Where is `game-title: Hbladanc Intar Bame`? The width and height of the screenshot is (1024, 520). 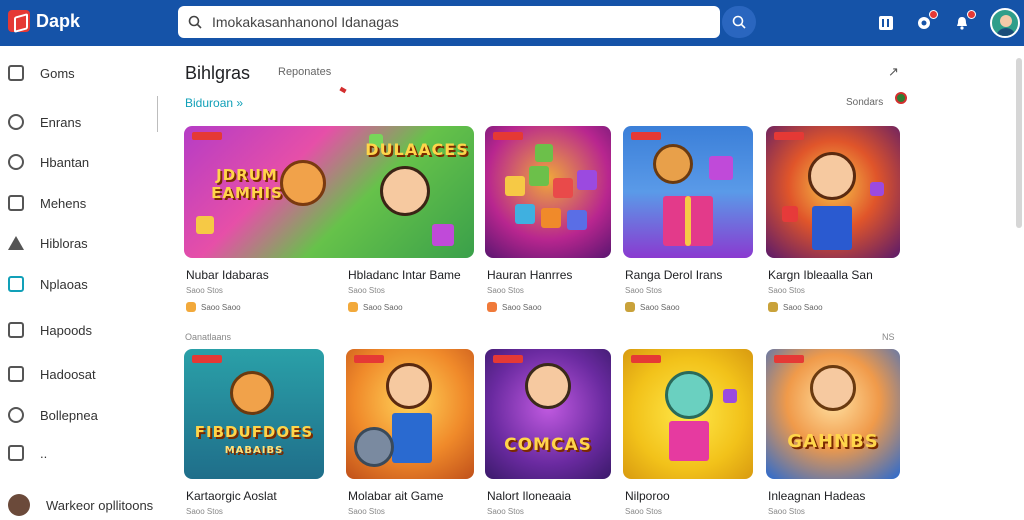 game-title: Hbladanc Intar Bame is located at coordinates (404, 275).